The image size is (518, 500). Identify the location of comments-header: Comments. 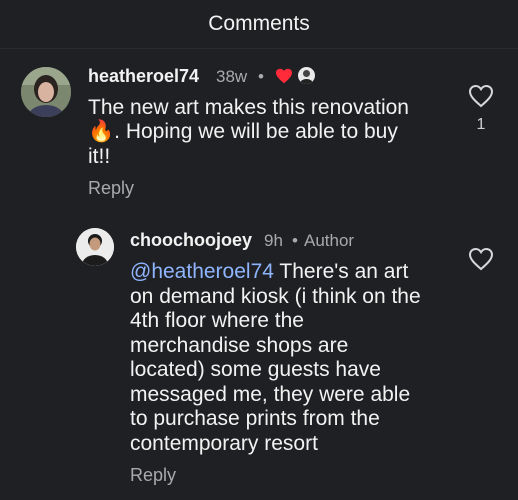
(259, 24).